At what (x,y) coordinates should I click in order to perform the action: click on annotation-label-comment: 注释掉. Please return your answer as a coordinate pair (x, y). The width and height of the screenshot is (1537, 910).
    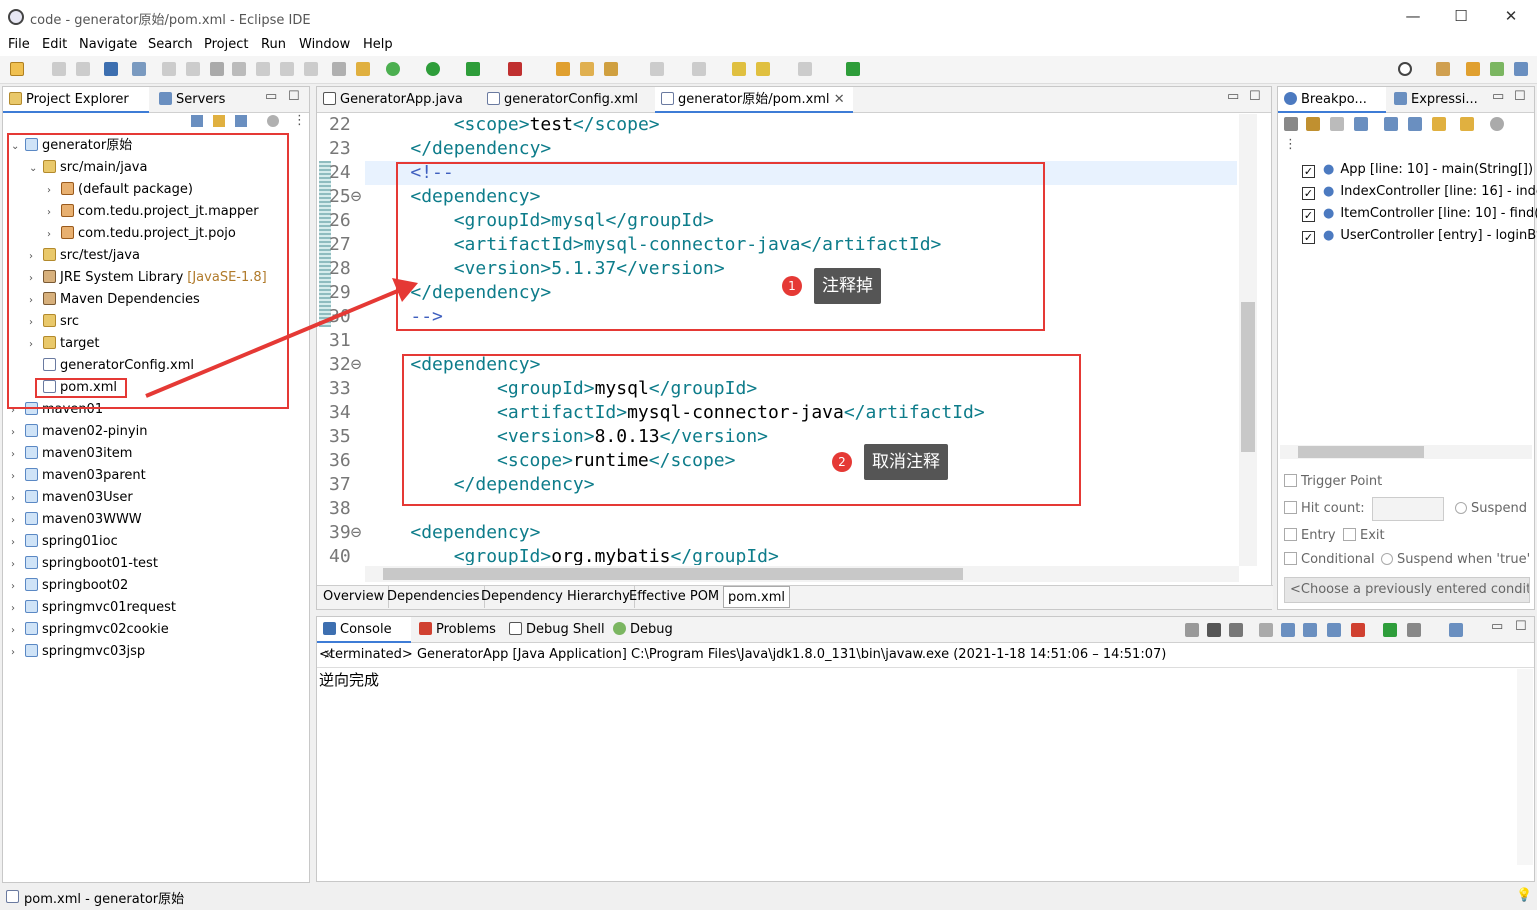
    Looking at the image, I should click on (847, 286).